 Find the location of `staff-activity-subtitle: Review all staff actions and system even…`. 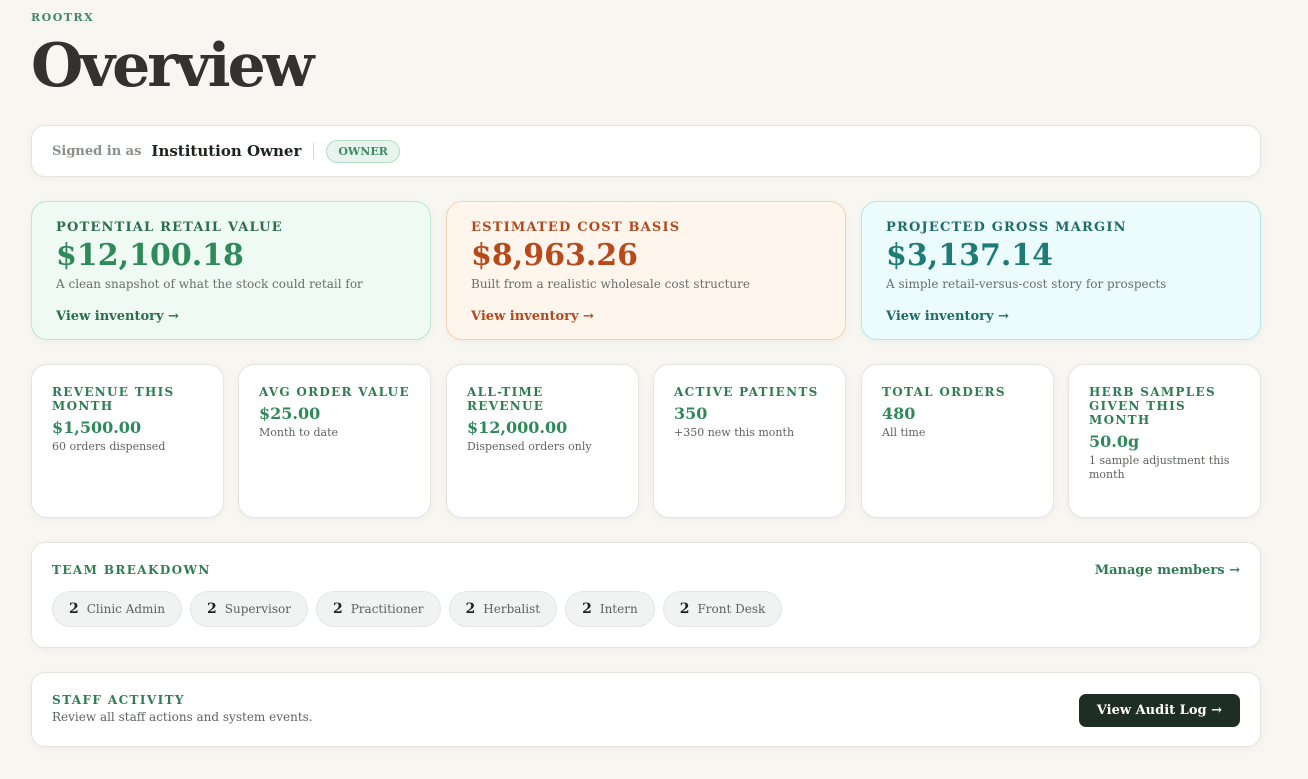

staff-activity-subtitle: Review all staff actions and system even… is located at coordinates (182, 717).